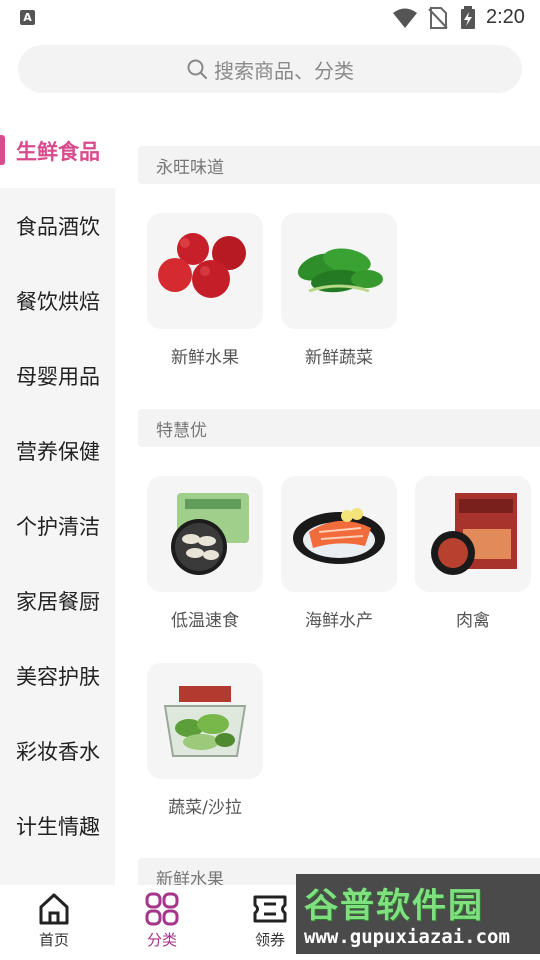  I want to click on watermark-title: 谷普软件园, so click(394, 906).